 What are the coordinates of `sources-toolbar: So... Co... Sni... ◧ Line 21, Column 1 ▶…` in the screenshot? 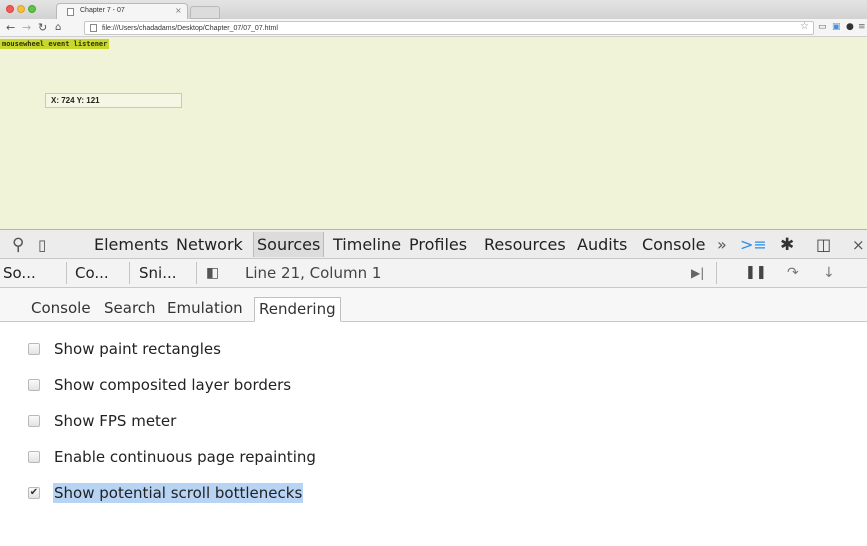 It's located at (433, 273).